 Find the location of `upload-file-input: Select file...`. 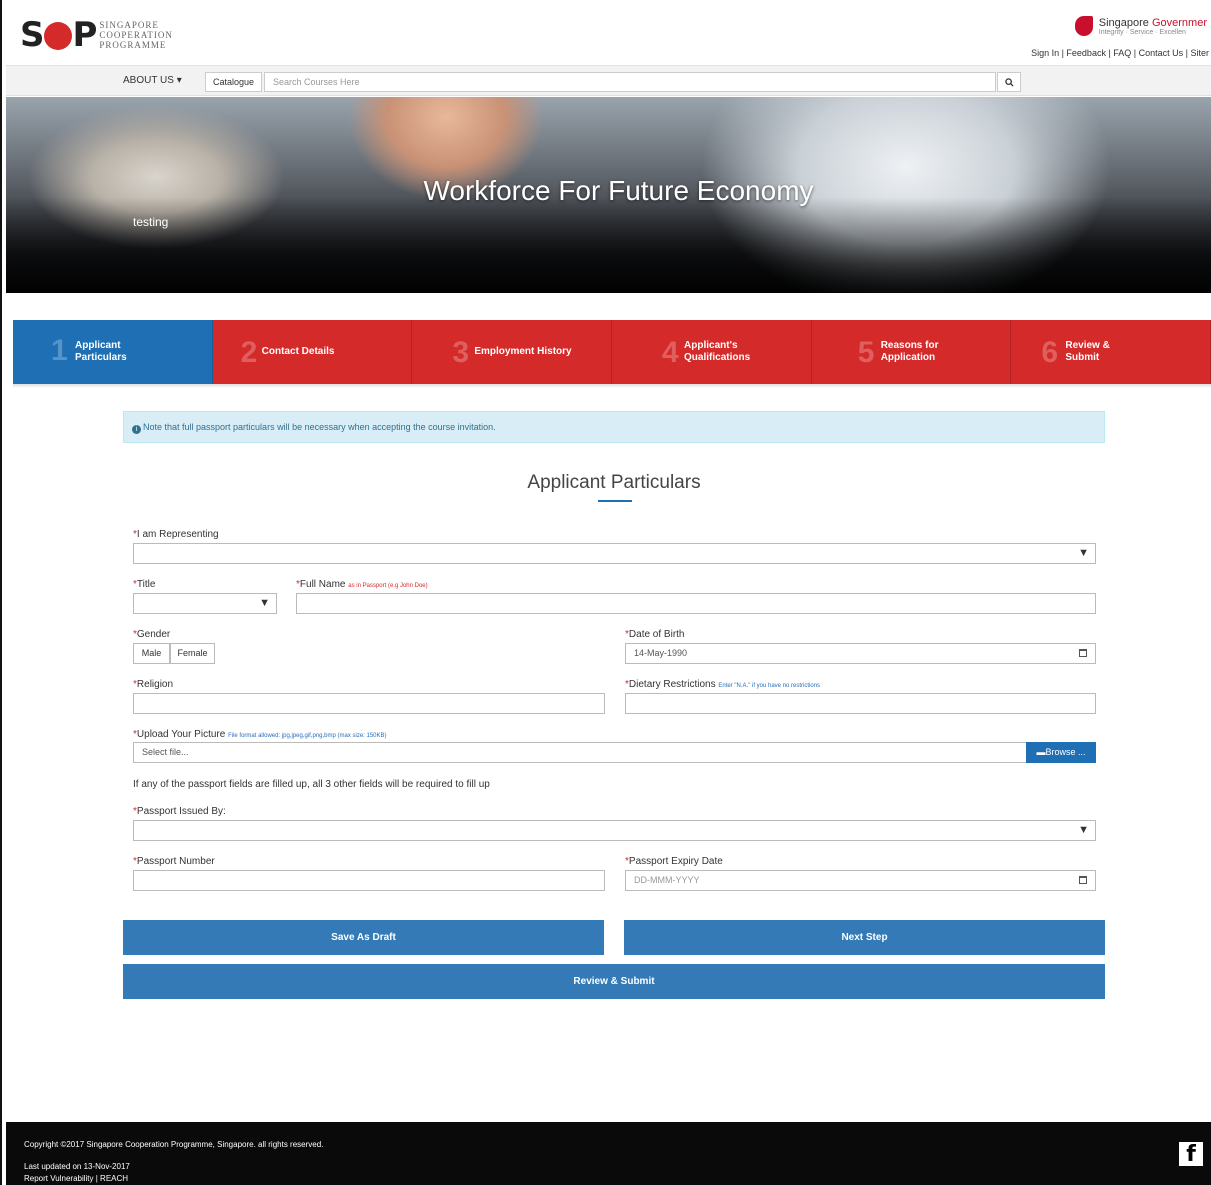

upload-file-input: Select file... is located at coordinates (580, 752).